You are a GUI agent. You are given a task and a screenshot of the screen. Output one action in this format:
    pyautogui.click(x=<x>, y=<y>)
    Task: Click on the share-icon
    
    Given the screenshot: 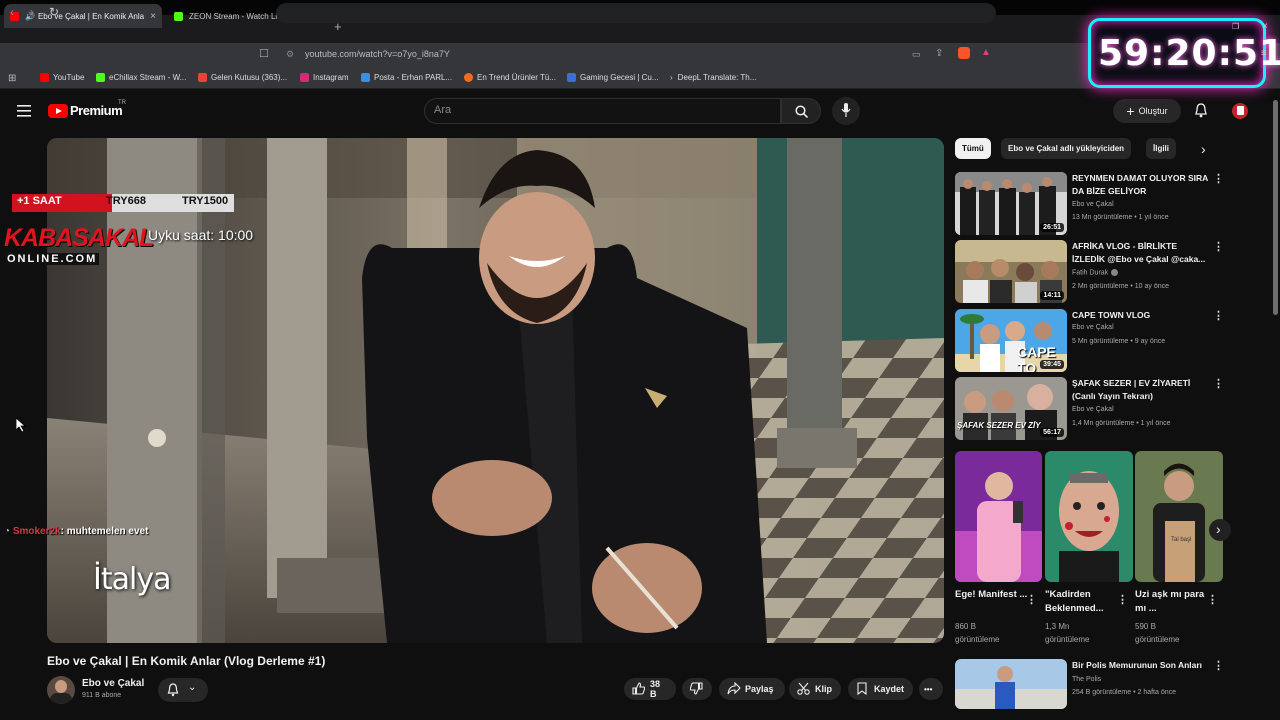 What is the action you would take?
    pyautogui.click(x=734, y=688)
    